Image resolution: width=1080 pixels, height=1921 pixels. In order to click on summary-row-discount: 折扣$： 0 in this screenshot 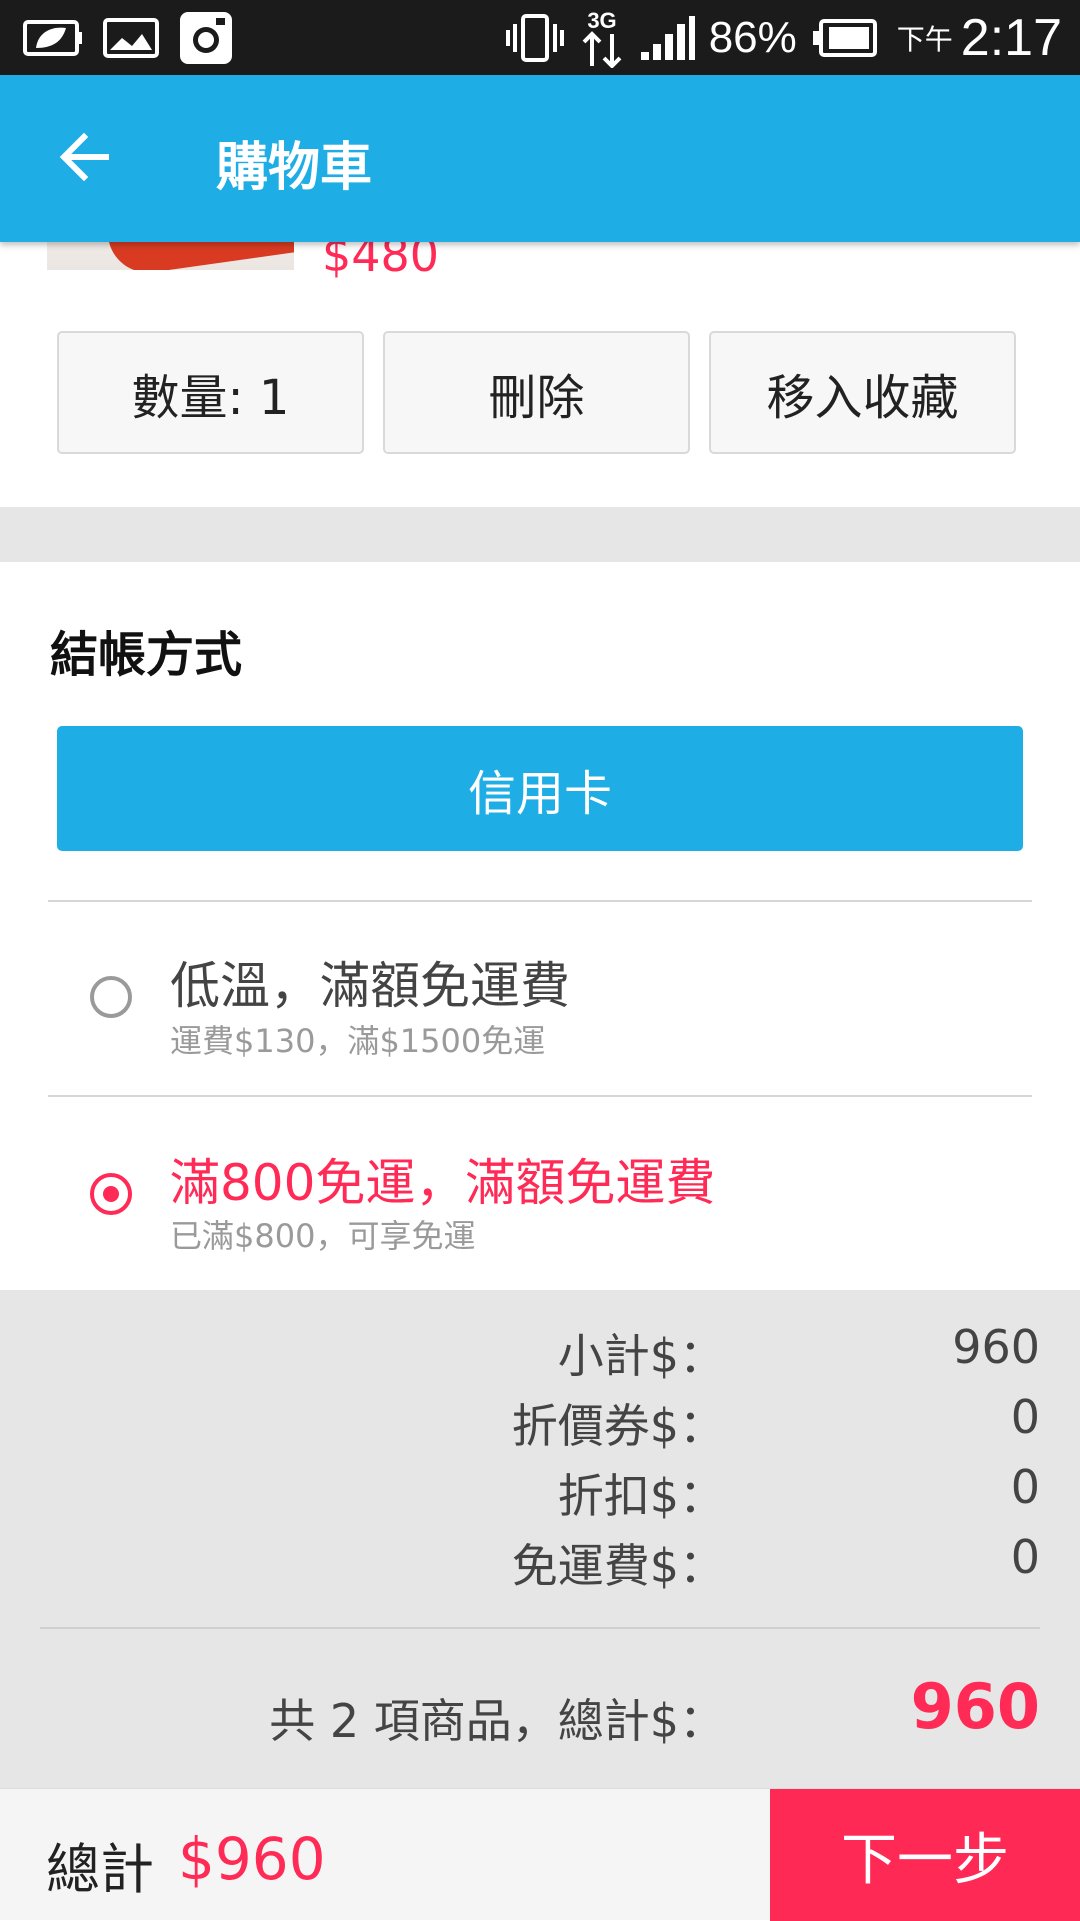, I will do `click(540, 1495)`.